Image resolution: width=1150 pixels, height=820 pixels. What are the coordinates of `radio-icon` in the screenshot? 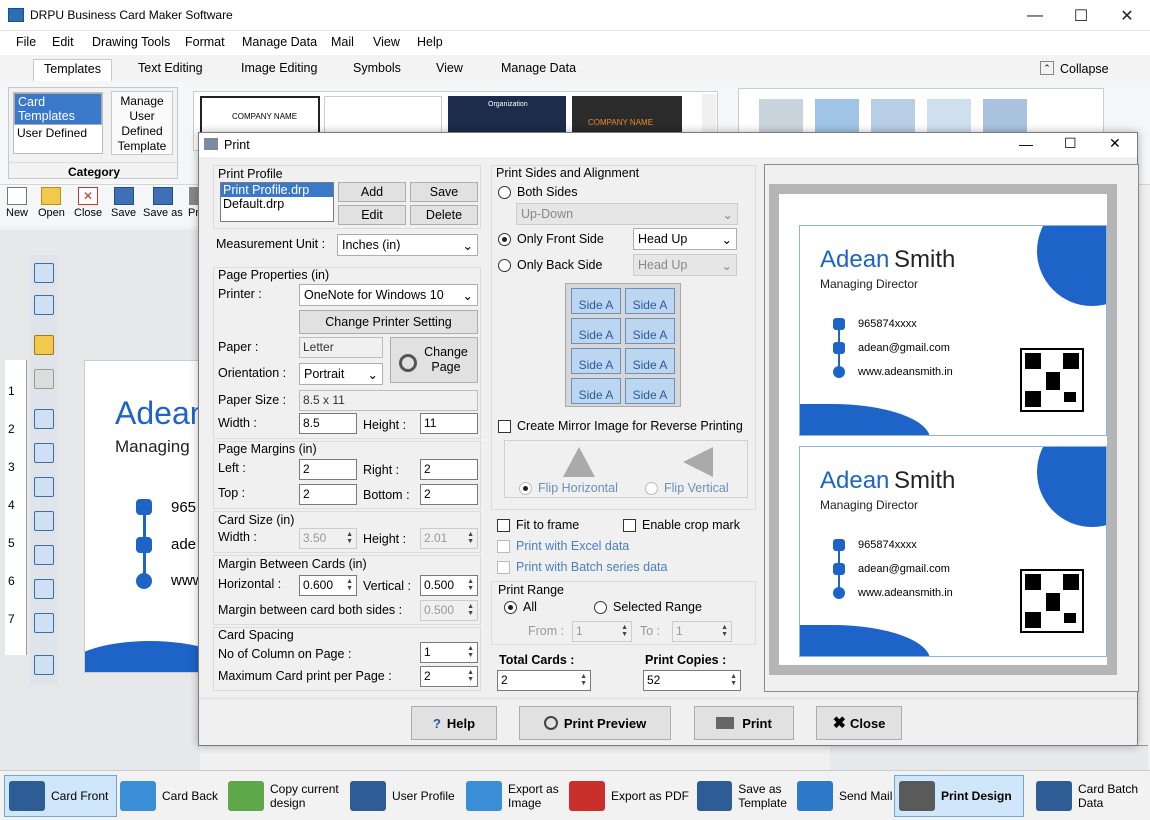 It's located at (504, 266).